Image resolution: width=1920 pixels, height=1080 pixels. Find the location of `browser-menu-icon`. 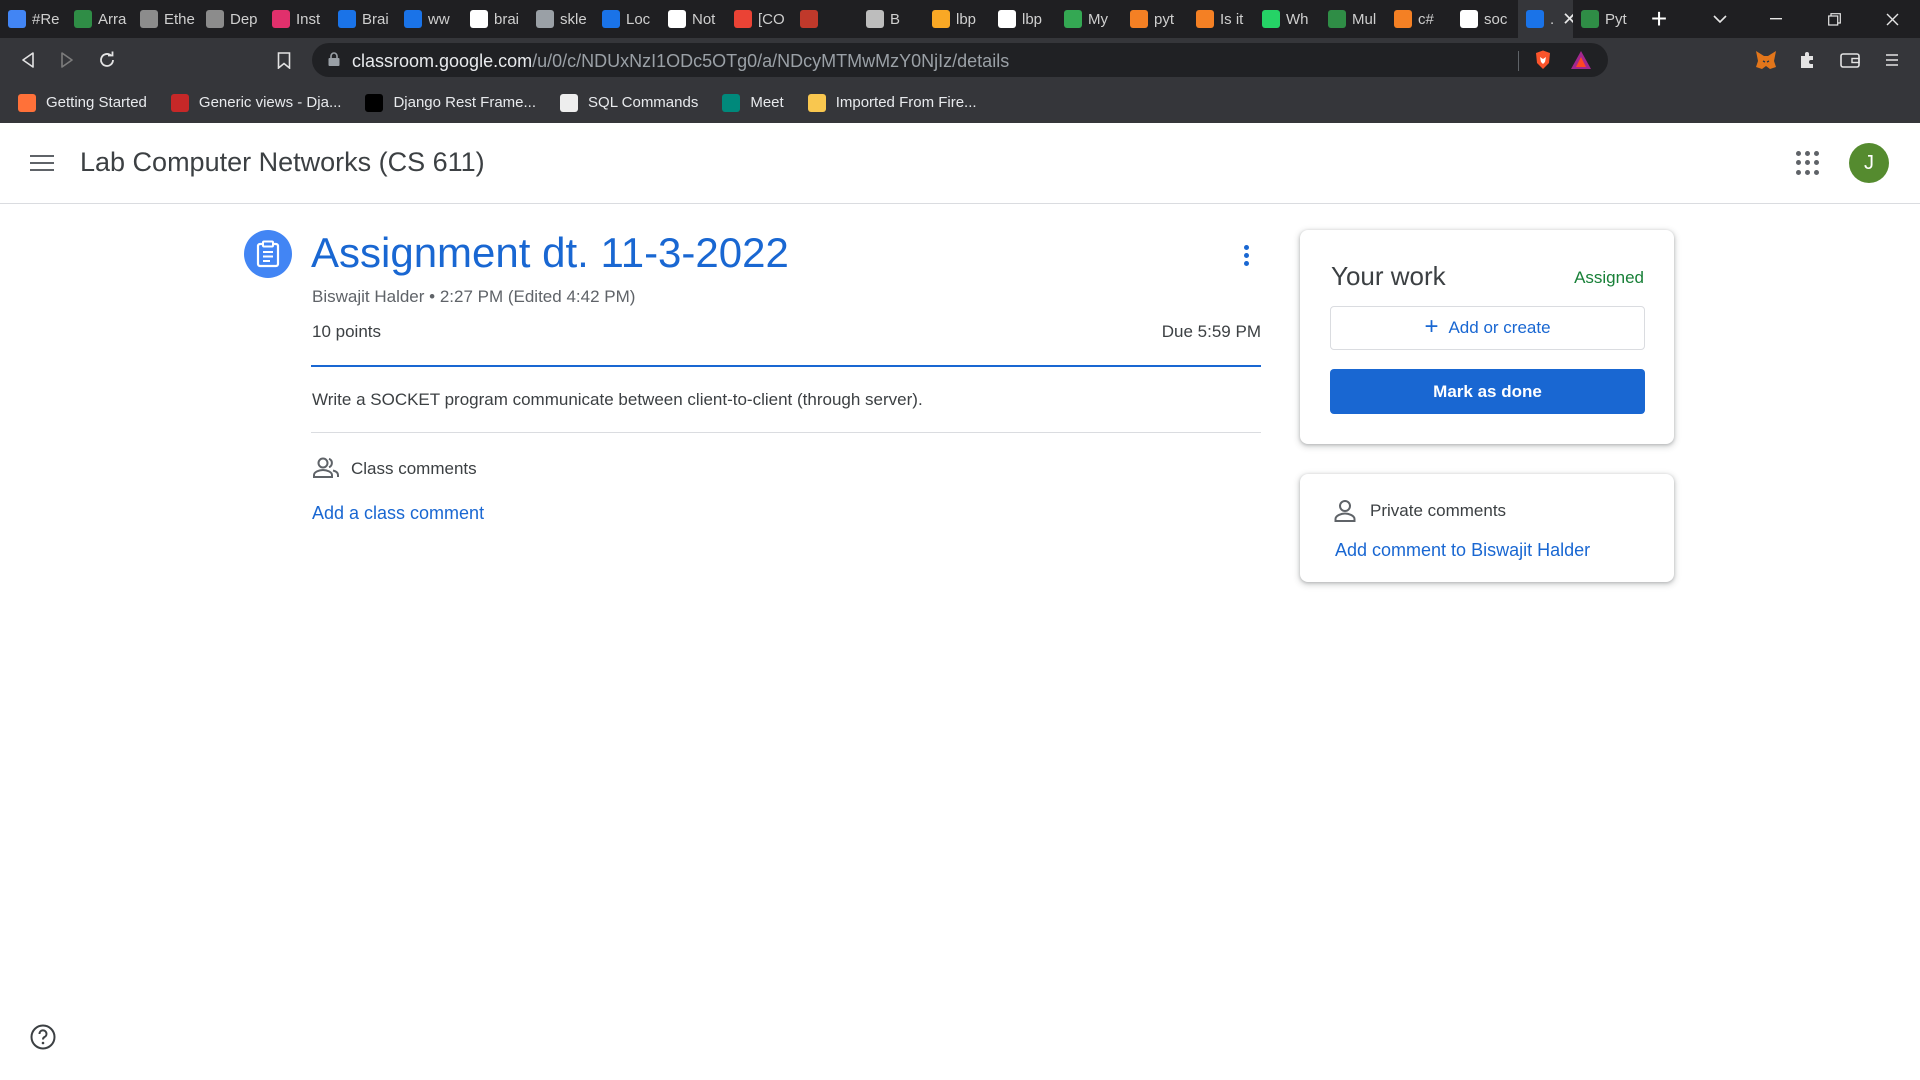

browser-menu-icon is located at coordinates (1892, 60).